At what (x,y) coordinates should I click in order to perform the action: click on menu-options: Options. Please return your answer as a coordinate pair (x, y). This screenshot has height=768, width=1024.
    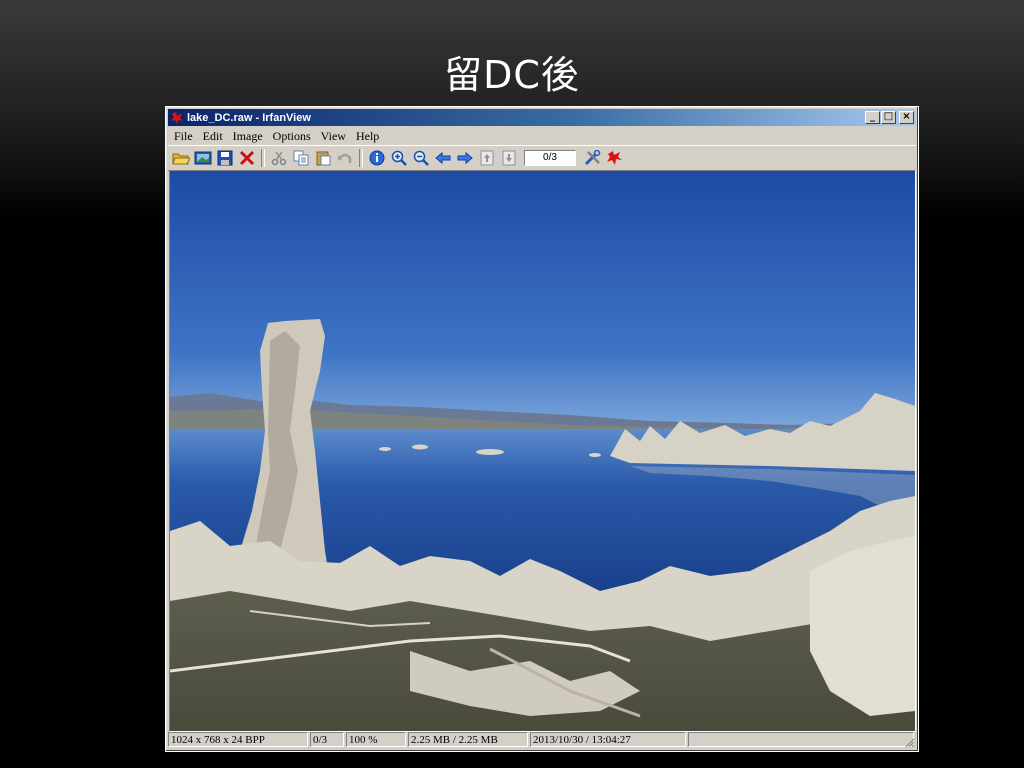
    Looking at the image, I should click on (292, 136).